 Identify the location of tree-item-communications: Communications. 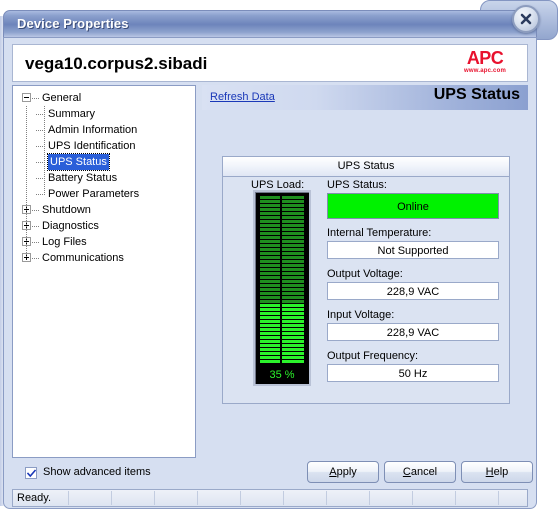
(106, 258).